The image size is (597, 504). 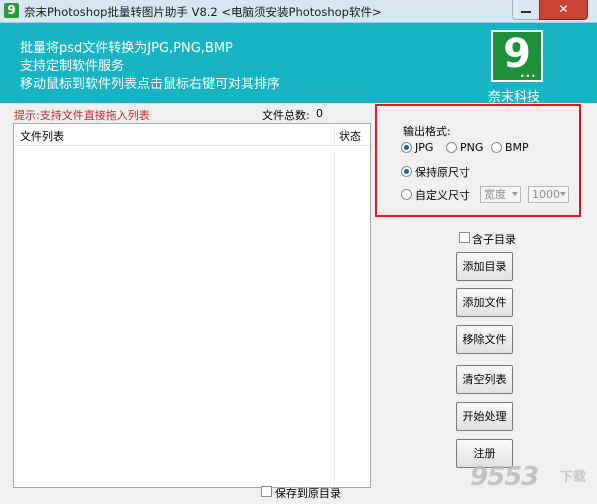 What do you see at coordinates (192, 135) in the screenshot?
I see `list-header: 文件列表 状态` at bounding box center [192, 135].